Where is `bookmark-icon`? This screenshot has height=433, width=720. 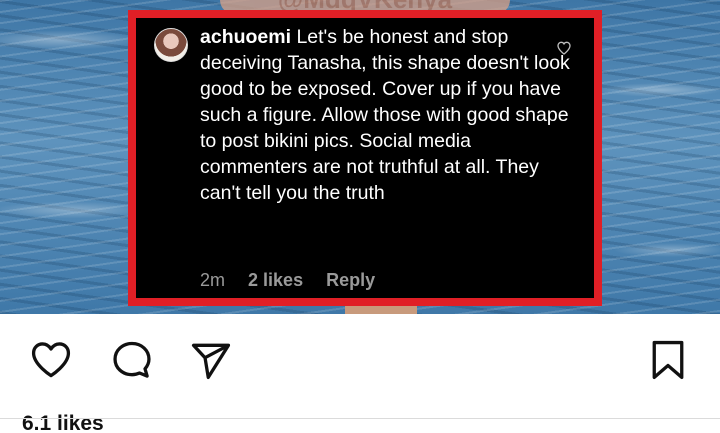
bookmark-icon is located at coordinates (668, 360).